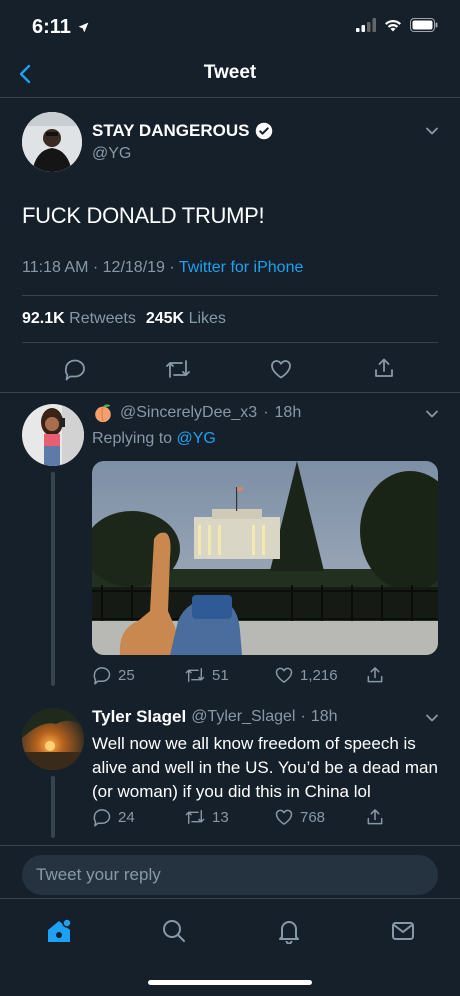  I want to click on verified-badge-icon, so click(264, 131).